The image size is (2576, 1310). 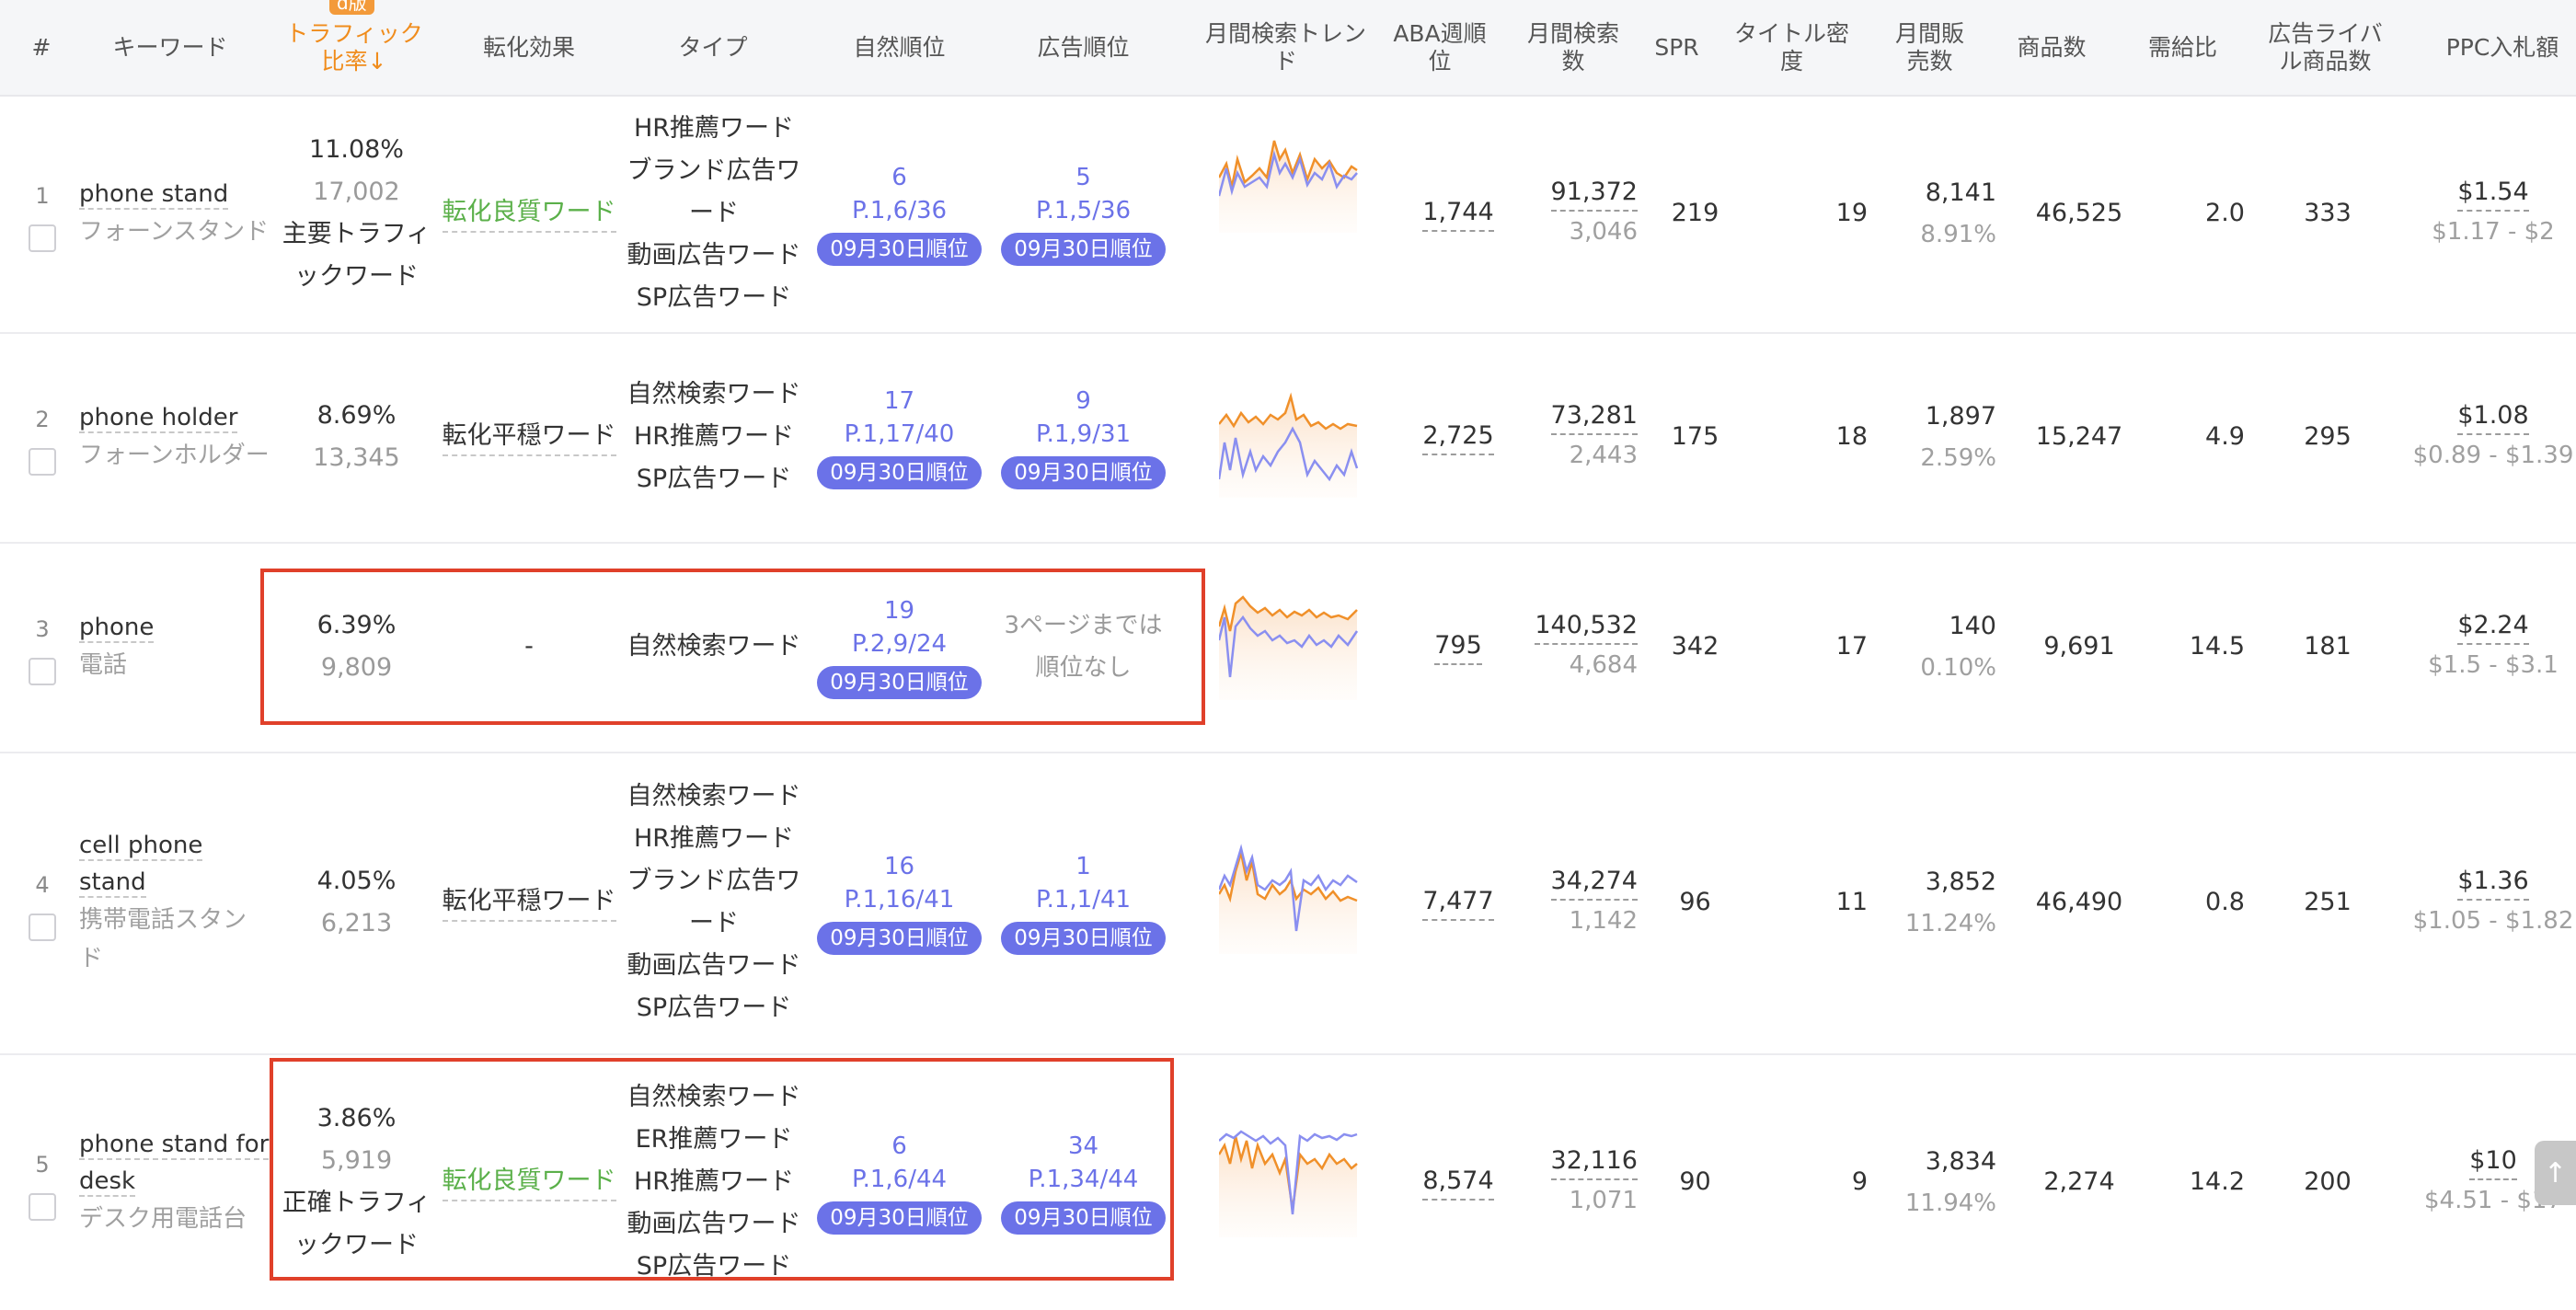 What do you see at coordinates (1594, 416) in the screenshot?
I see `monthly-search: 73,281` at bounding box center [1594, 416].